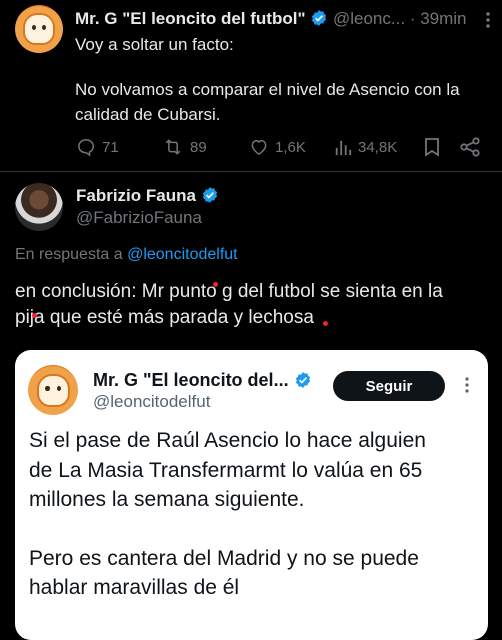 This screenshot has width=502, height=640. What do you see at coordinates (182, 254) in the screenshot?
I see `reply-to-link: @leoncitodelfut` at bounding box center [182, 254].